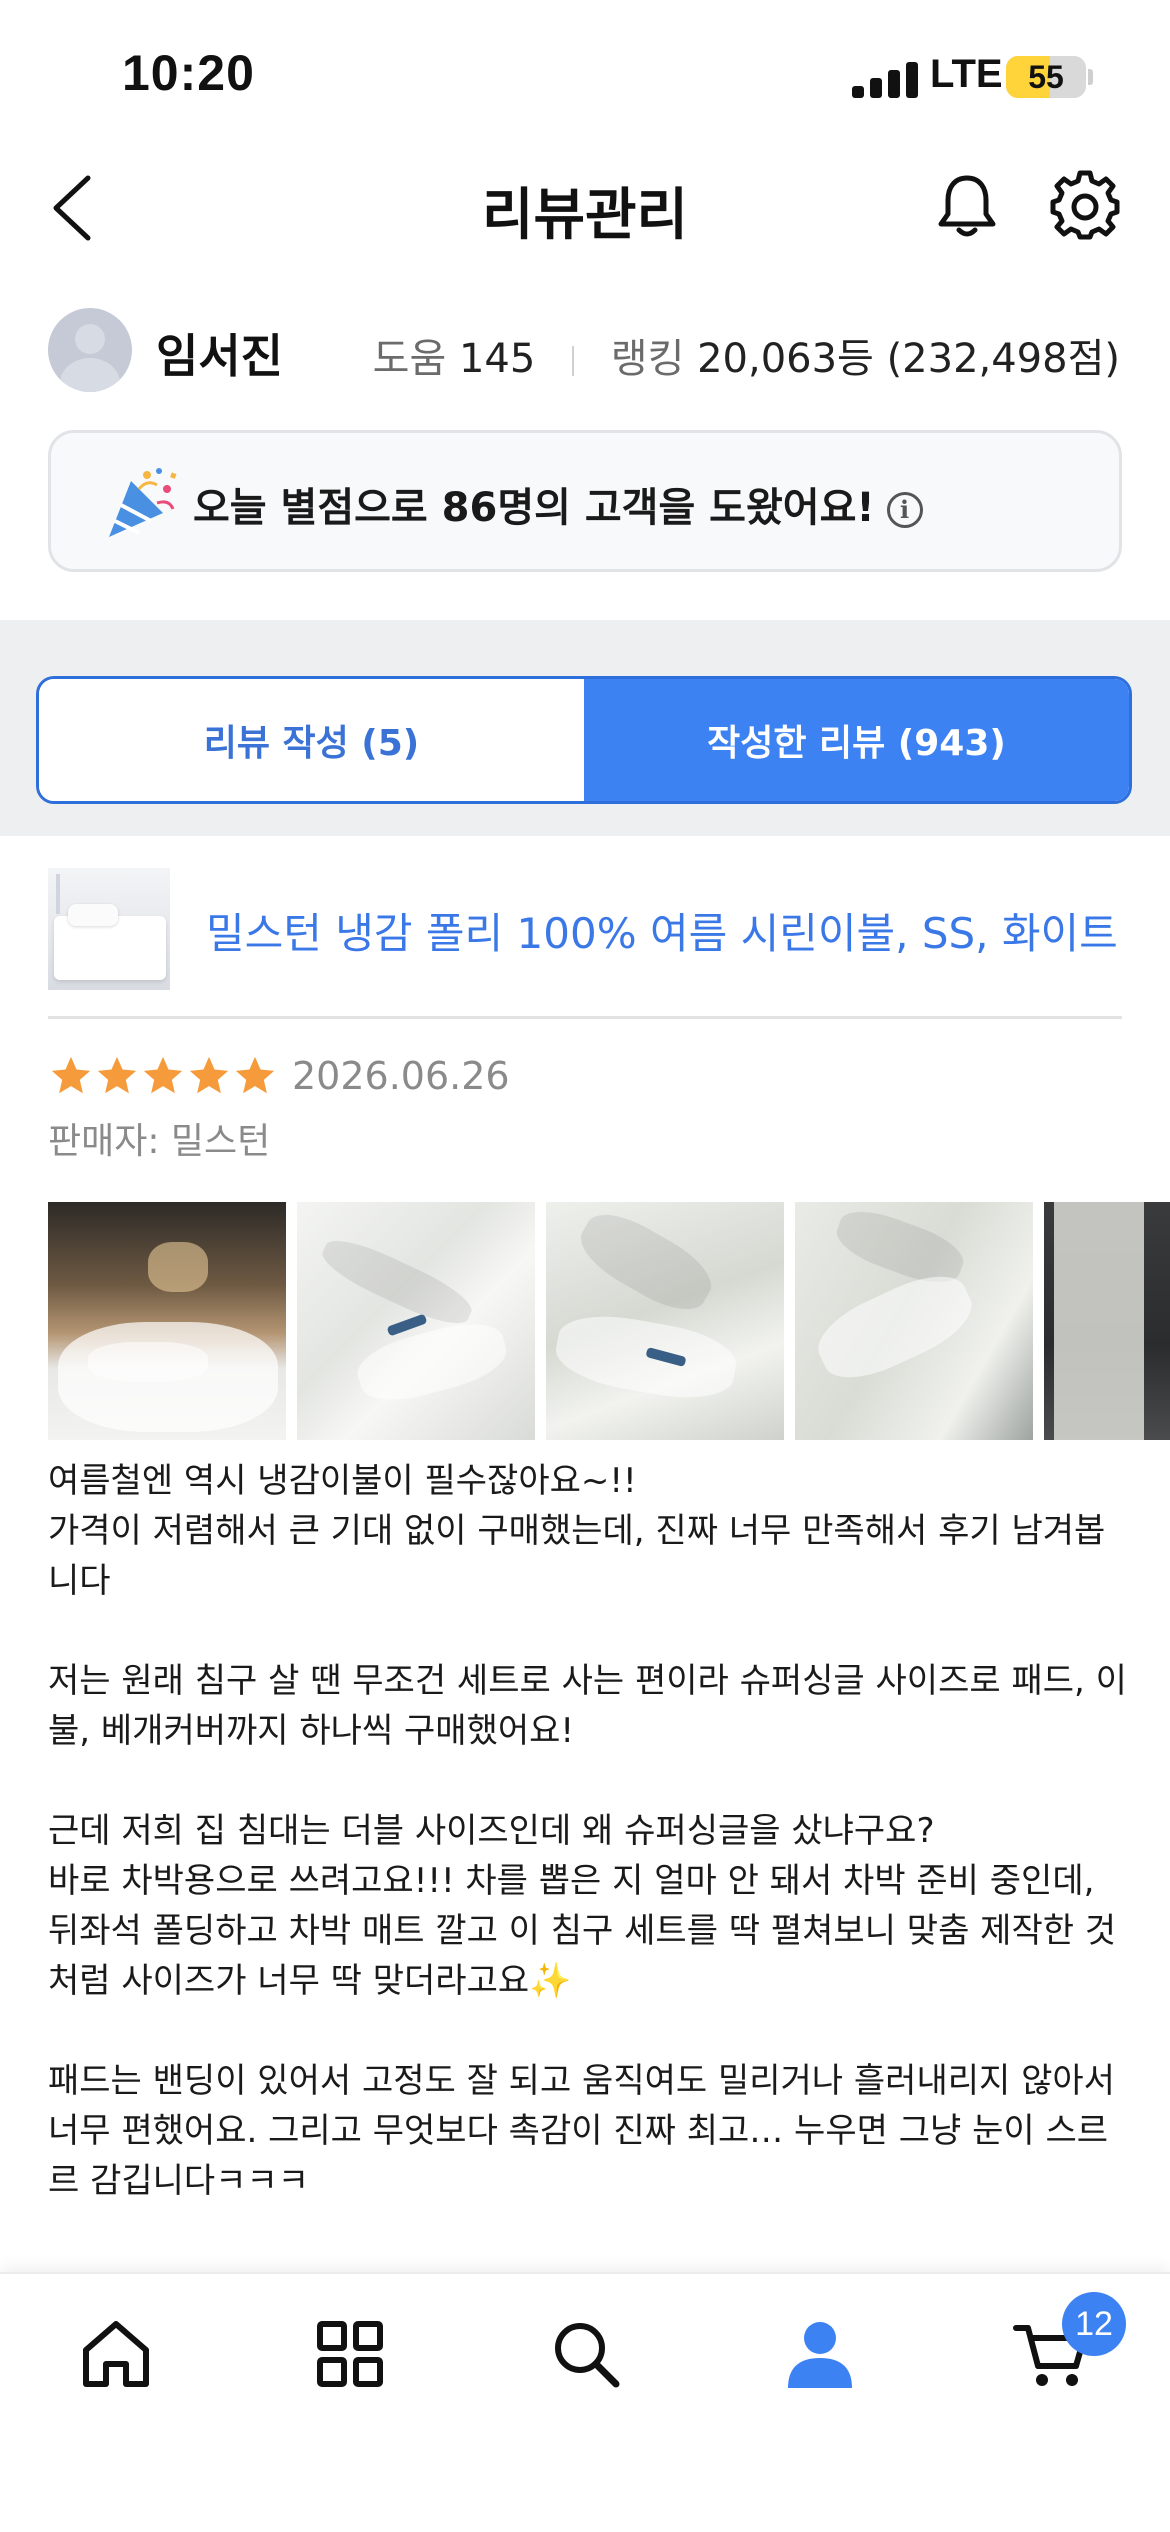  I want to click on info-icon: i, so click(904, 510).